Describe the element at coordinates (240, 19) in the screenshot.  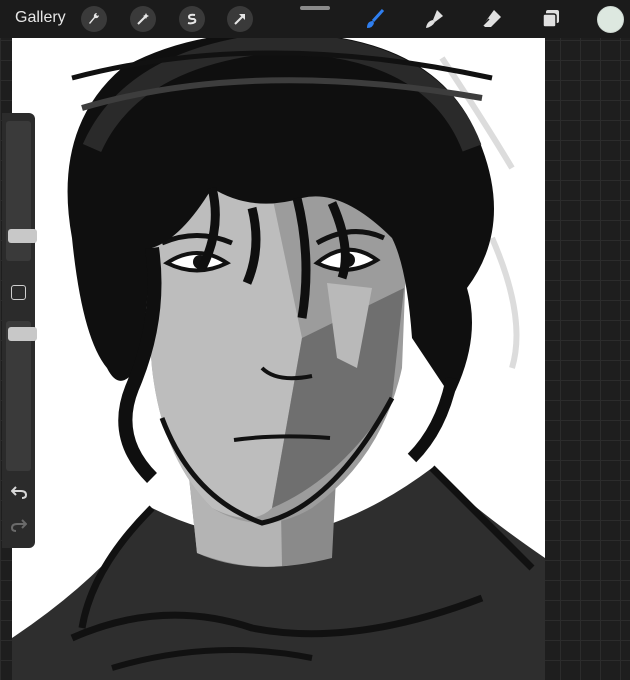
I see `transform-arrow-icon` at that location.